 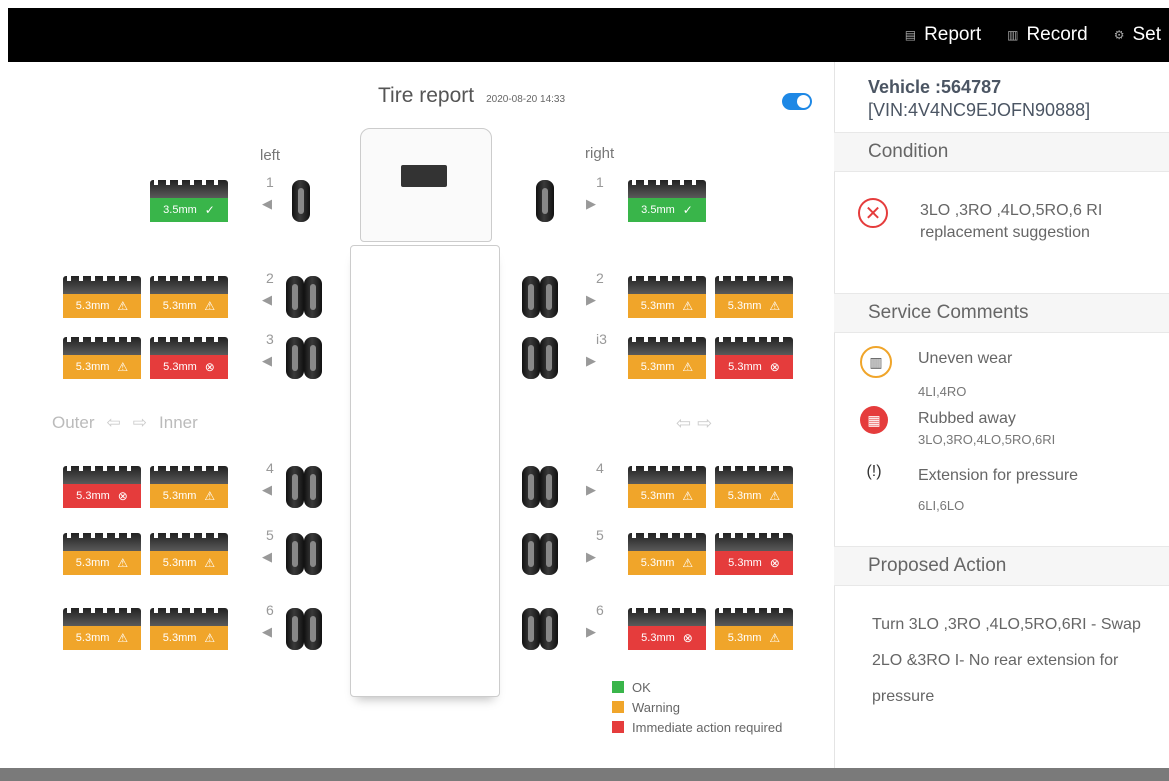 I want to click on axle-number-left: 6, so click(x=270, y=610).